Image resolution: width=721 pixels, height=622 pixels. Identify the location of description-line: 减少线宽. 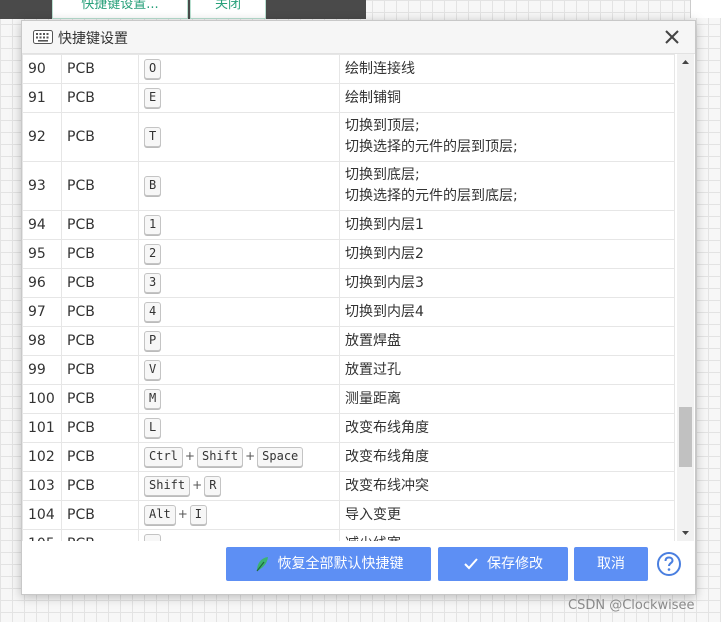
(507, 538).